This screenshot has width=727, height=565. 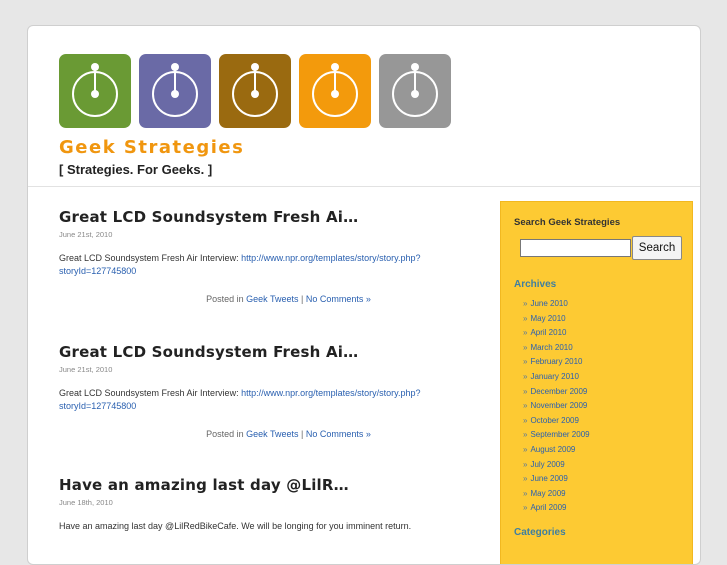 What do you see at coordinates (535, 284) in the screenshot?
I see `archives-heading: Archives` at bounding box center [535, 284].